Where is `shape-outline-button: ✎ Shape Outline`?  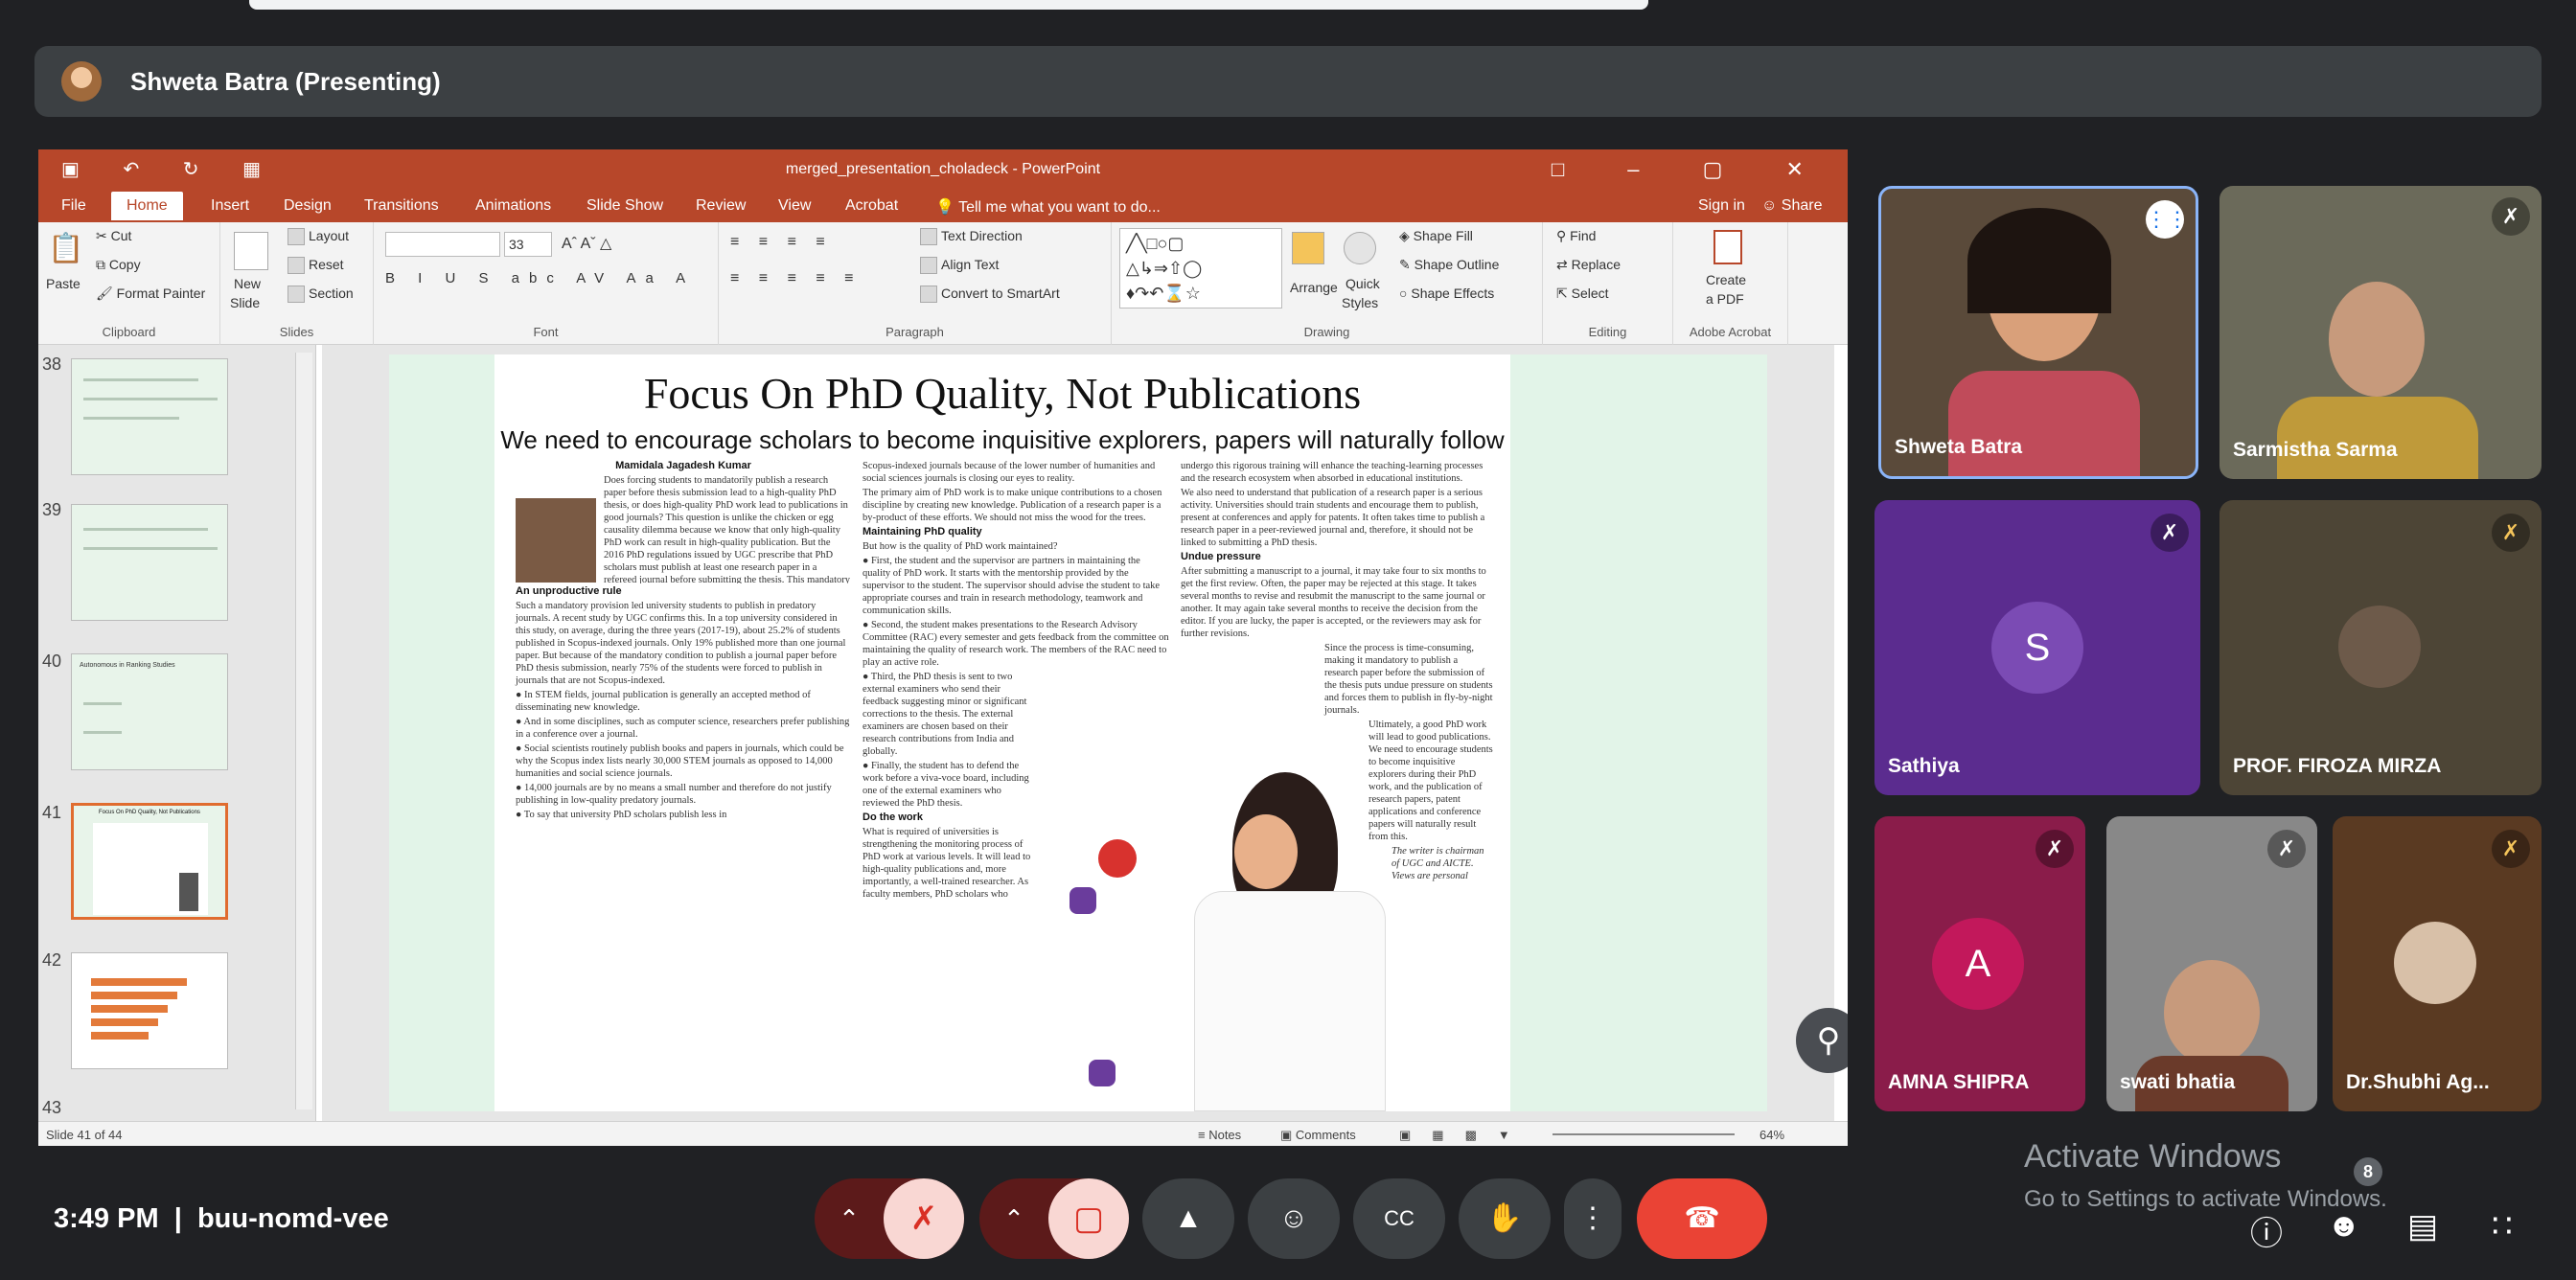
shape-outline-button: ✎ Shape Outline is located at coordinates (1449, 265).